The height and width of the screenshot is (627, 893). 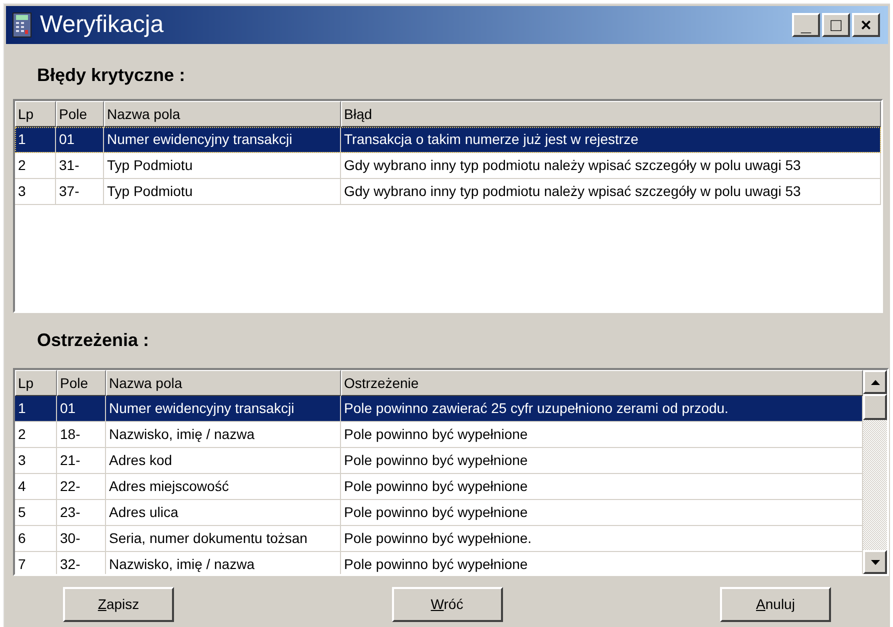 What do you see at coordinates (93, 340) in the screenshot?
I see `section-heading: Ostrzeżenia :` at bounding box center [93, 340].